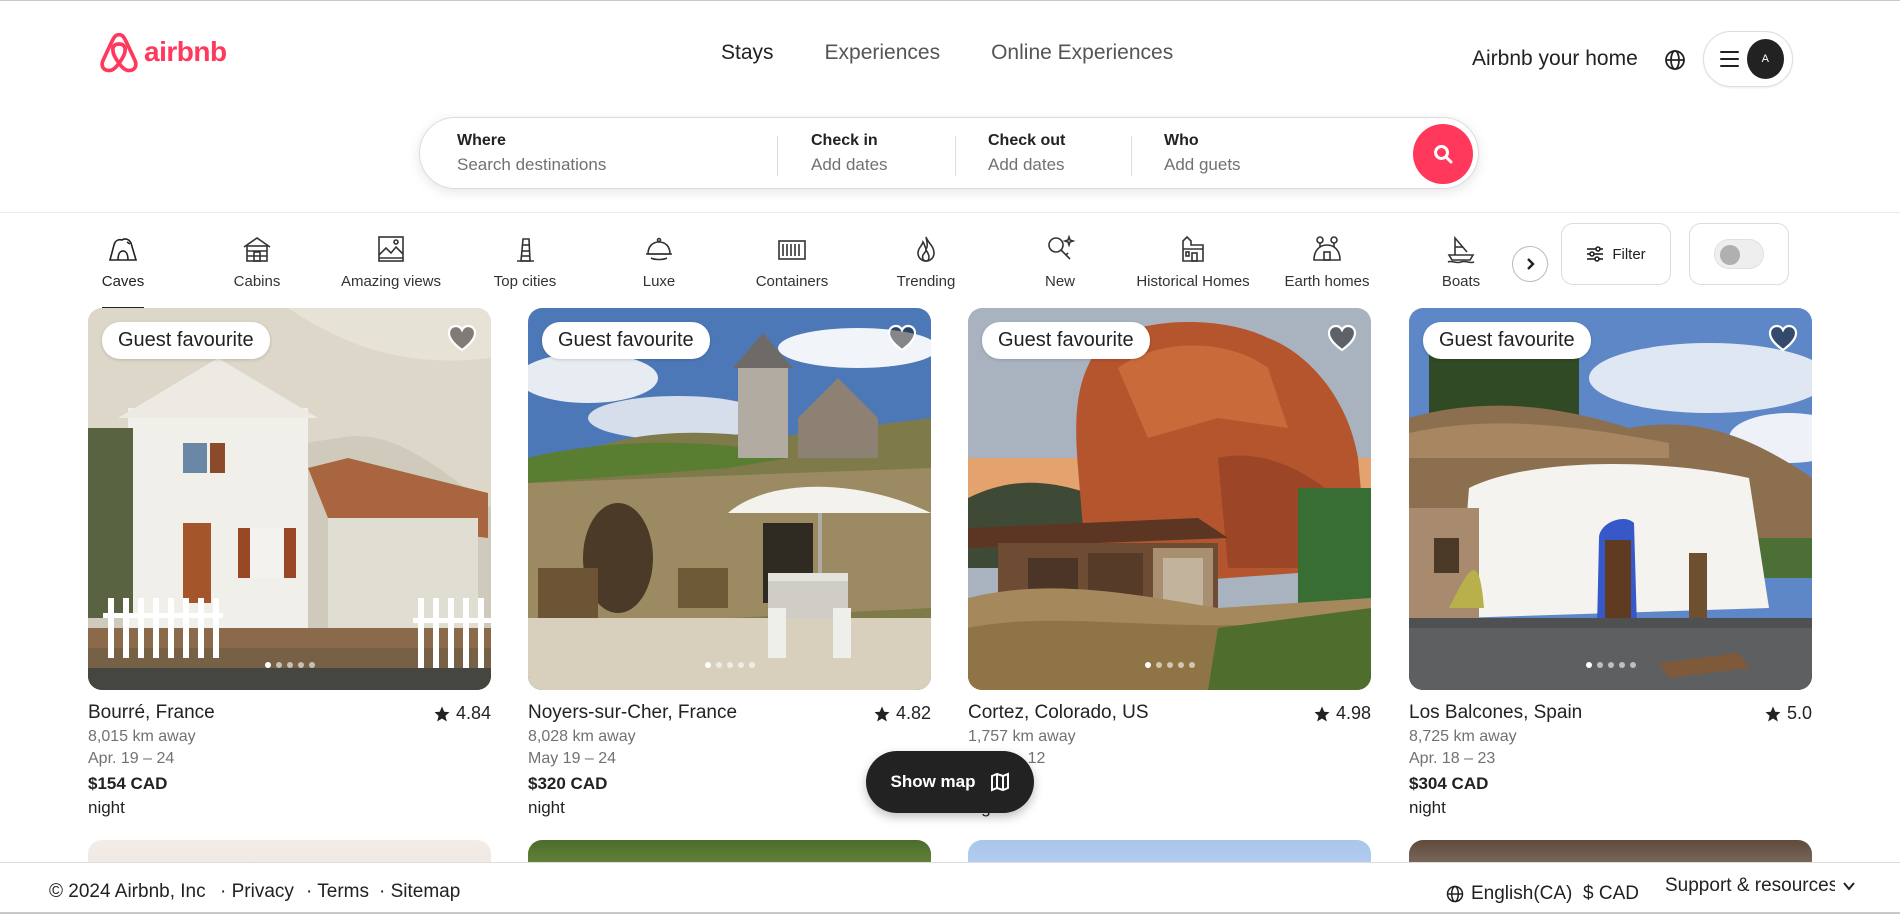 The width and height of the screenshot is (1900, 914). I want to click on category-label: Boats, so click(1461, 281).